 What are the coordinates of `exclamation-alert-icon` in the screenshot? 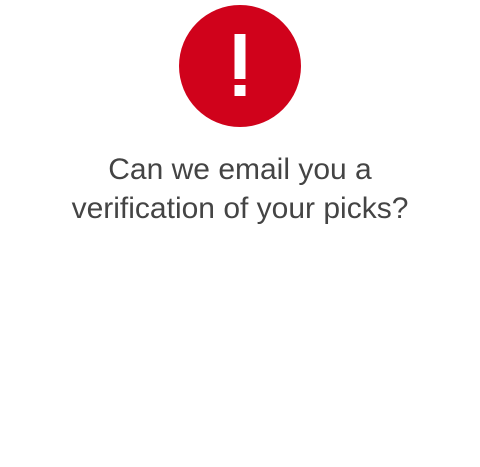 It's located at (240, 66).